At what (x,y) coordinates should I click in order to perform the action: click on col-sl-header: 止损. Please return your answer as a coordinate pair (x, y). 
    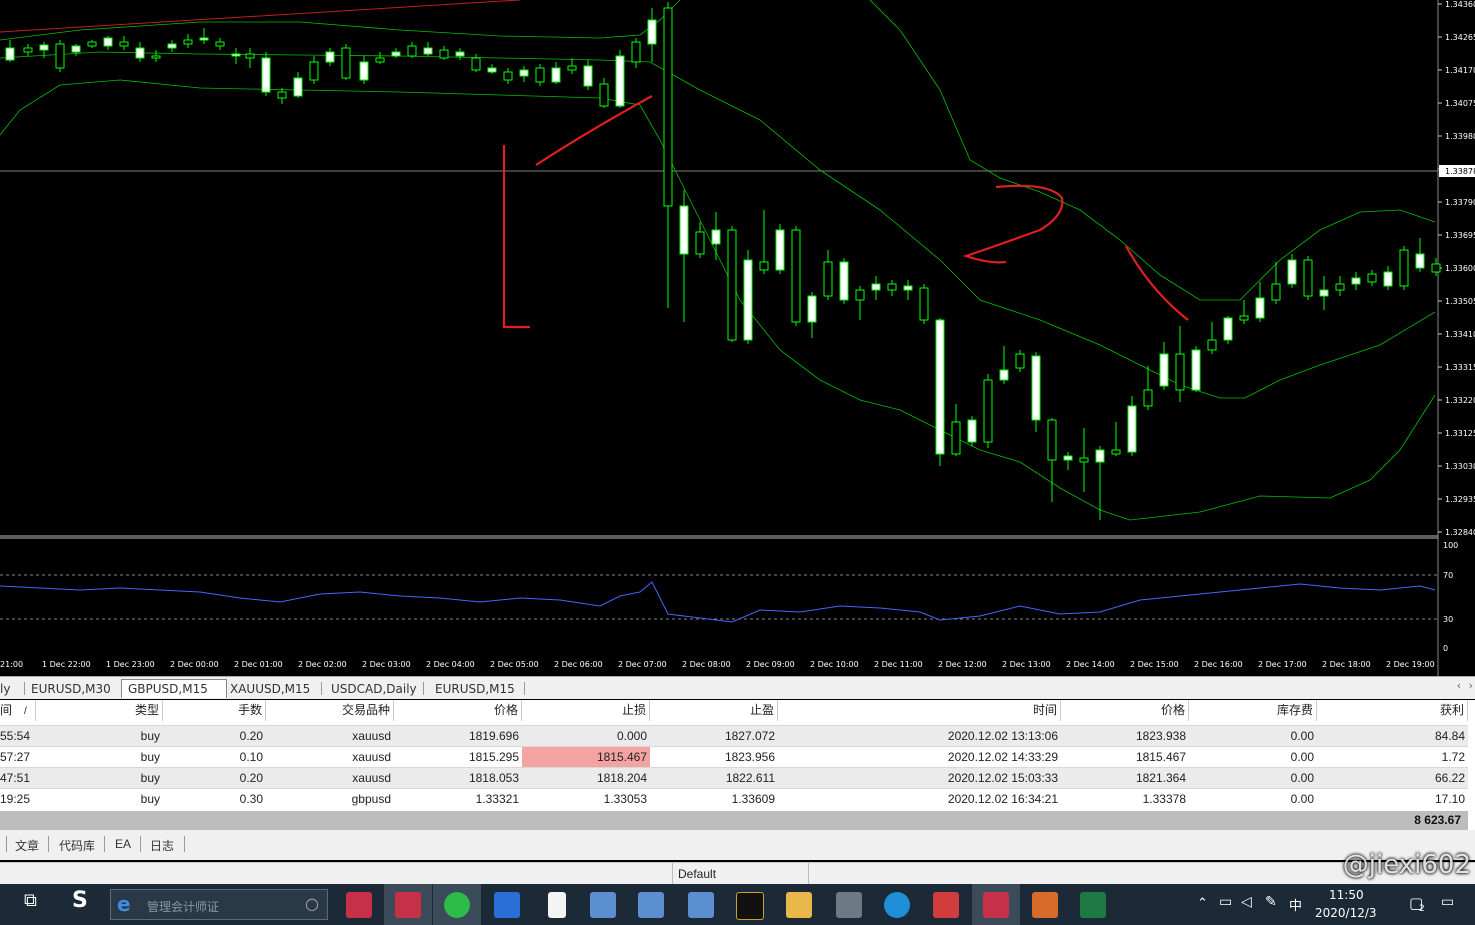
    Looking at the image, I should click on (586, 710).